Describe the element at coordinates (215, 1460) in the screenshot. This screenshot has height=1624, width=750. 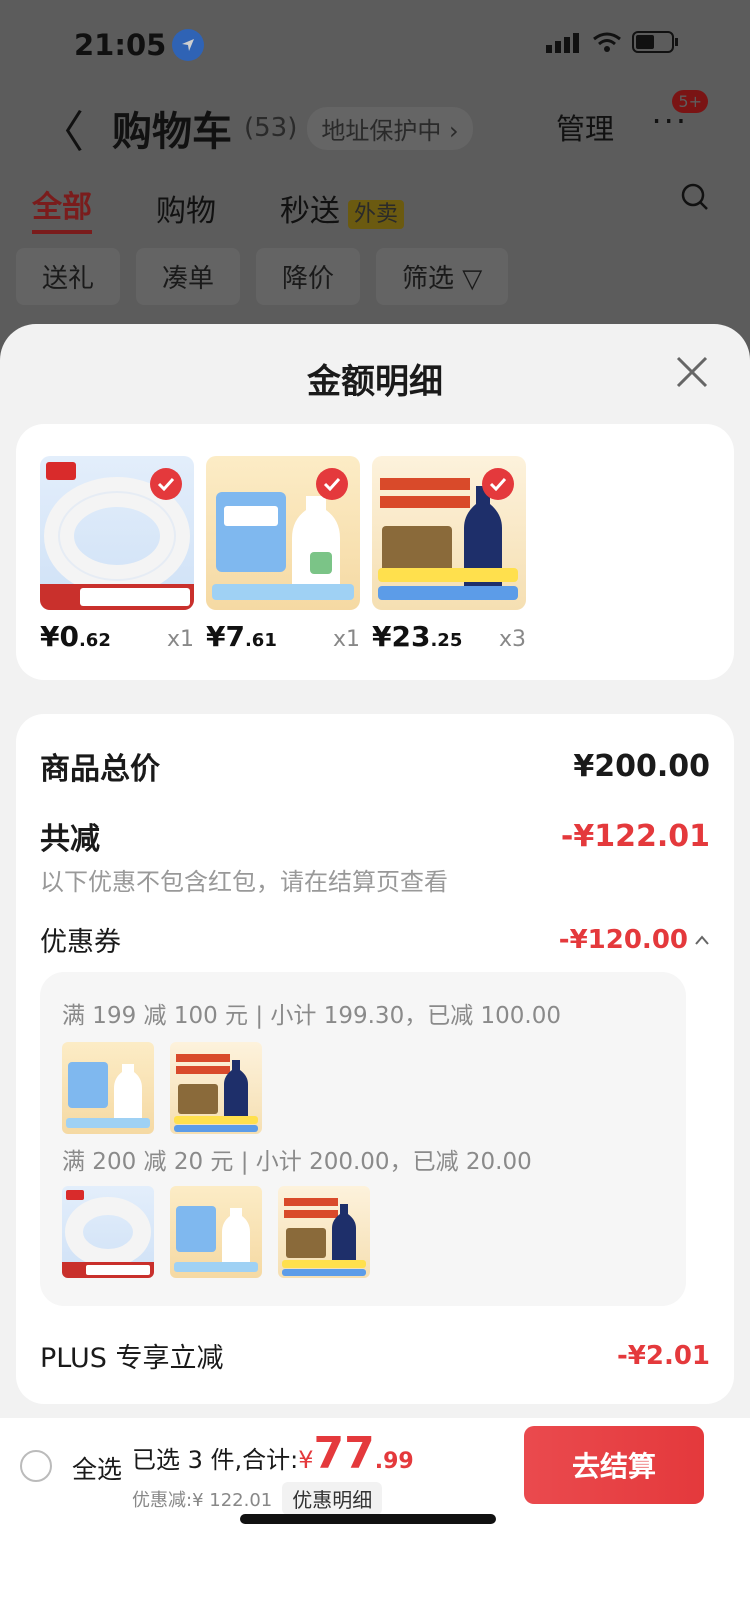
I see `selected-text: 已选 3 件,合计:` at that location.